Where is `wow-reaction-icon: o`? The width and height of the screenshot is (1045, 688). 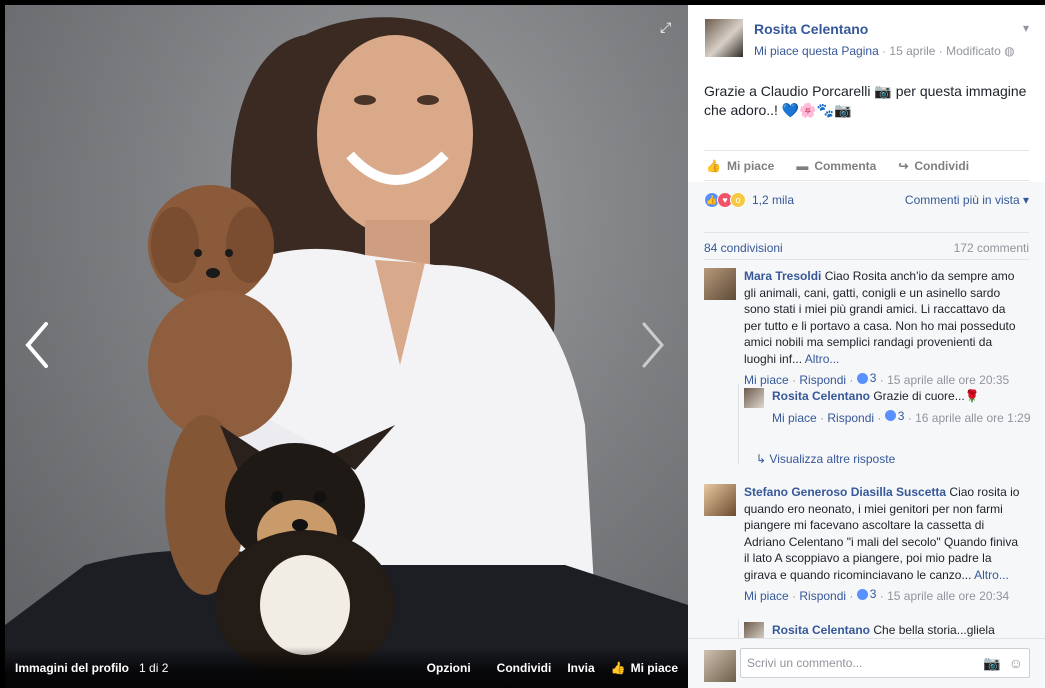
wow-reaction-icon: o is located at coordinates (738, 200).